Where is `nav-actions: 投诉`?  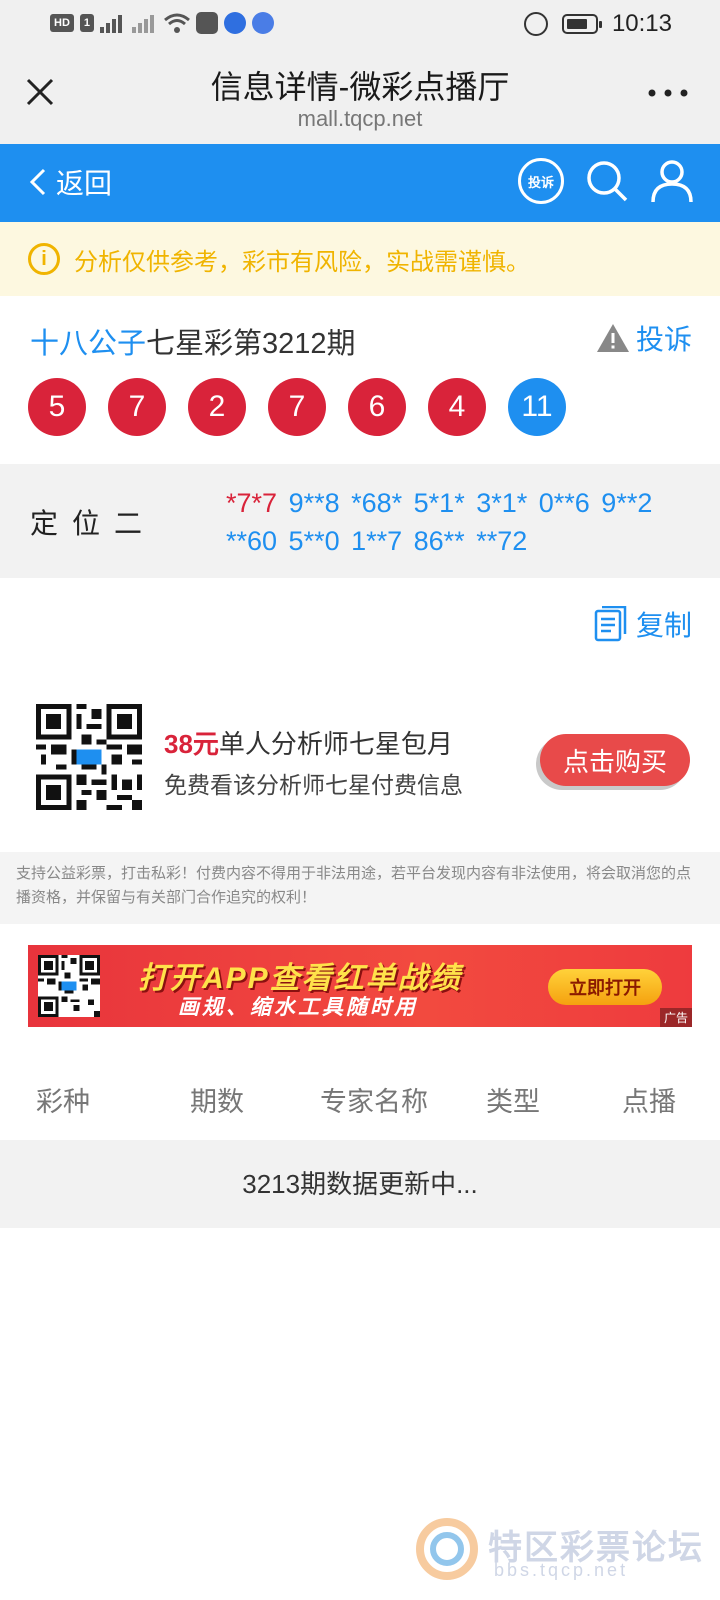
nav-actions: 投诉 is located at coordinates (606, 181).